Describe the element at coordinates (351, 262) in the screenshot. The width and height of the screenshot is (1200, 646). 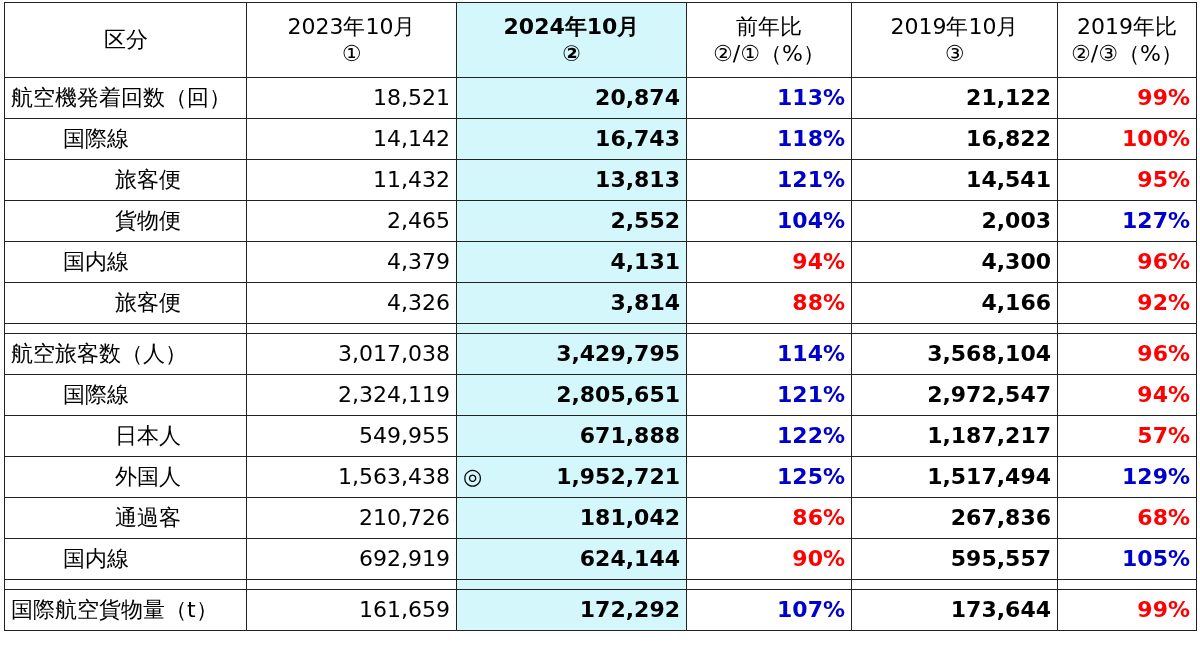
I see `value-cell: 4,379` at that location.